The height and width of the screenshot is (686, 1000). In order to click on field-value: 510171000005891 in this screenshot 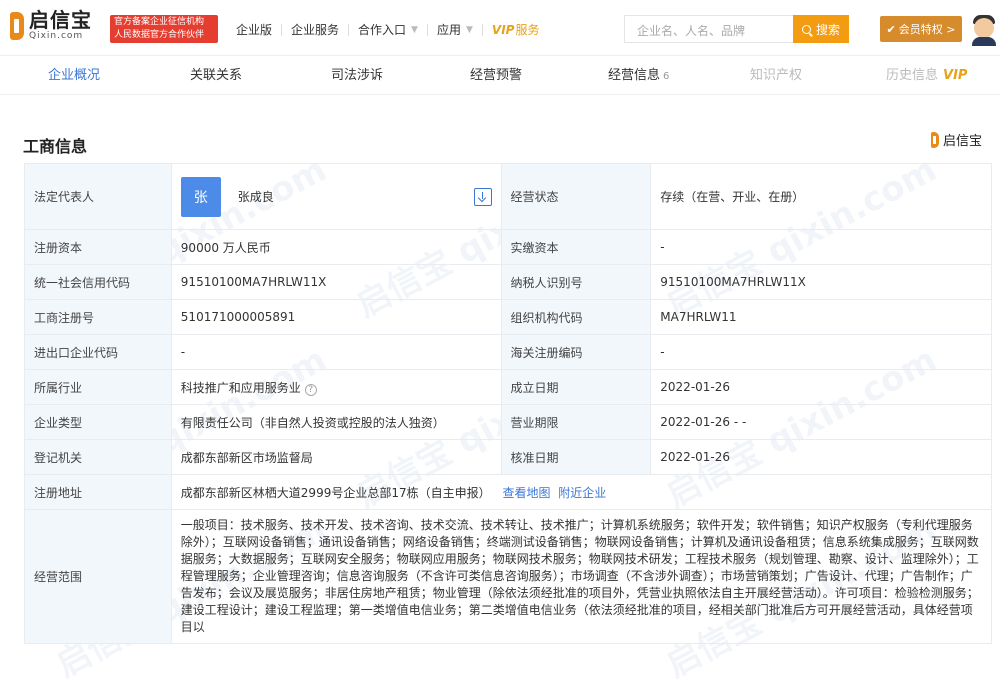, I will do `click(336, 317)`.